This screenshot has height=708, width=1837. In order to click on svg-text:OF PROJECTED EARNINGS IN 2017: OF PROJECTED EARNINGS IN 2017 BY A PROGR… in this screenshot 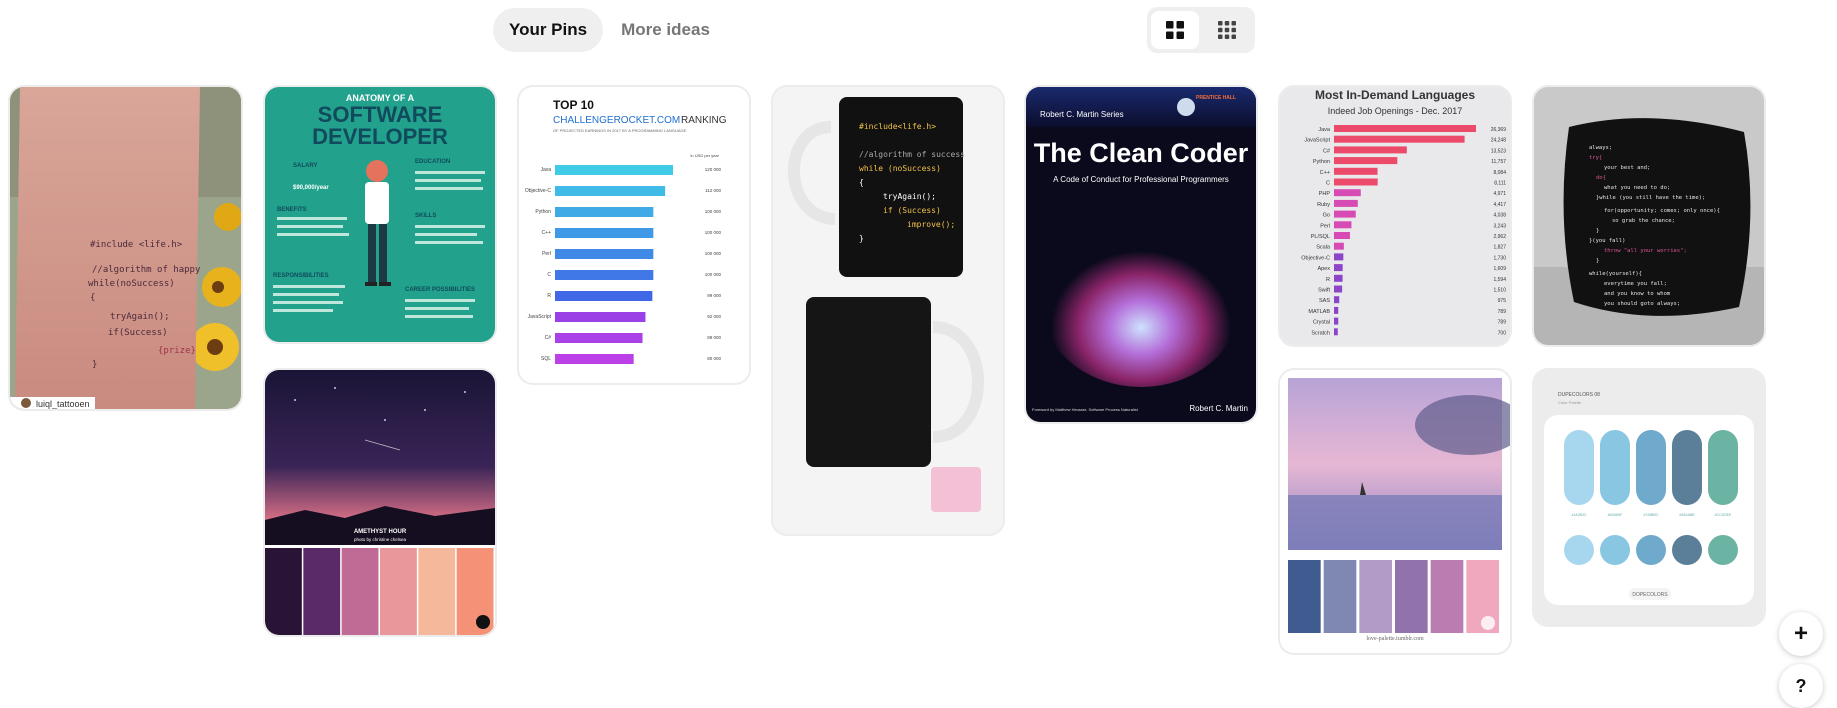, I will do `click(620, 130)`.